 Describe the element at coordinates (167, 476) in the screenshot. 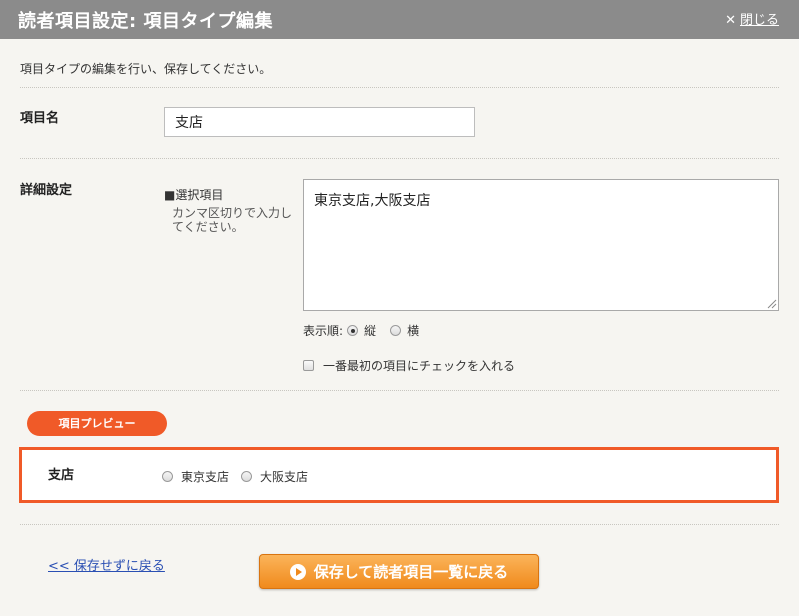

I see `preview-radio-tokyo` at that location.